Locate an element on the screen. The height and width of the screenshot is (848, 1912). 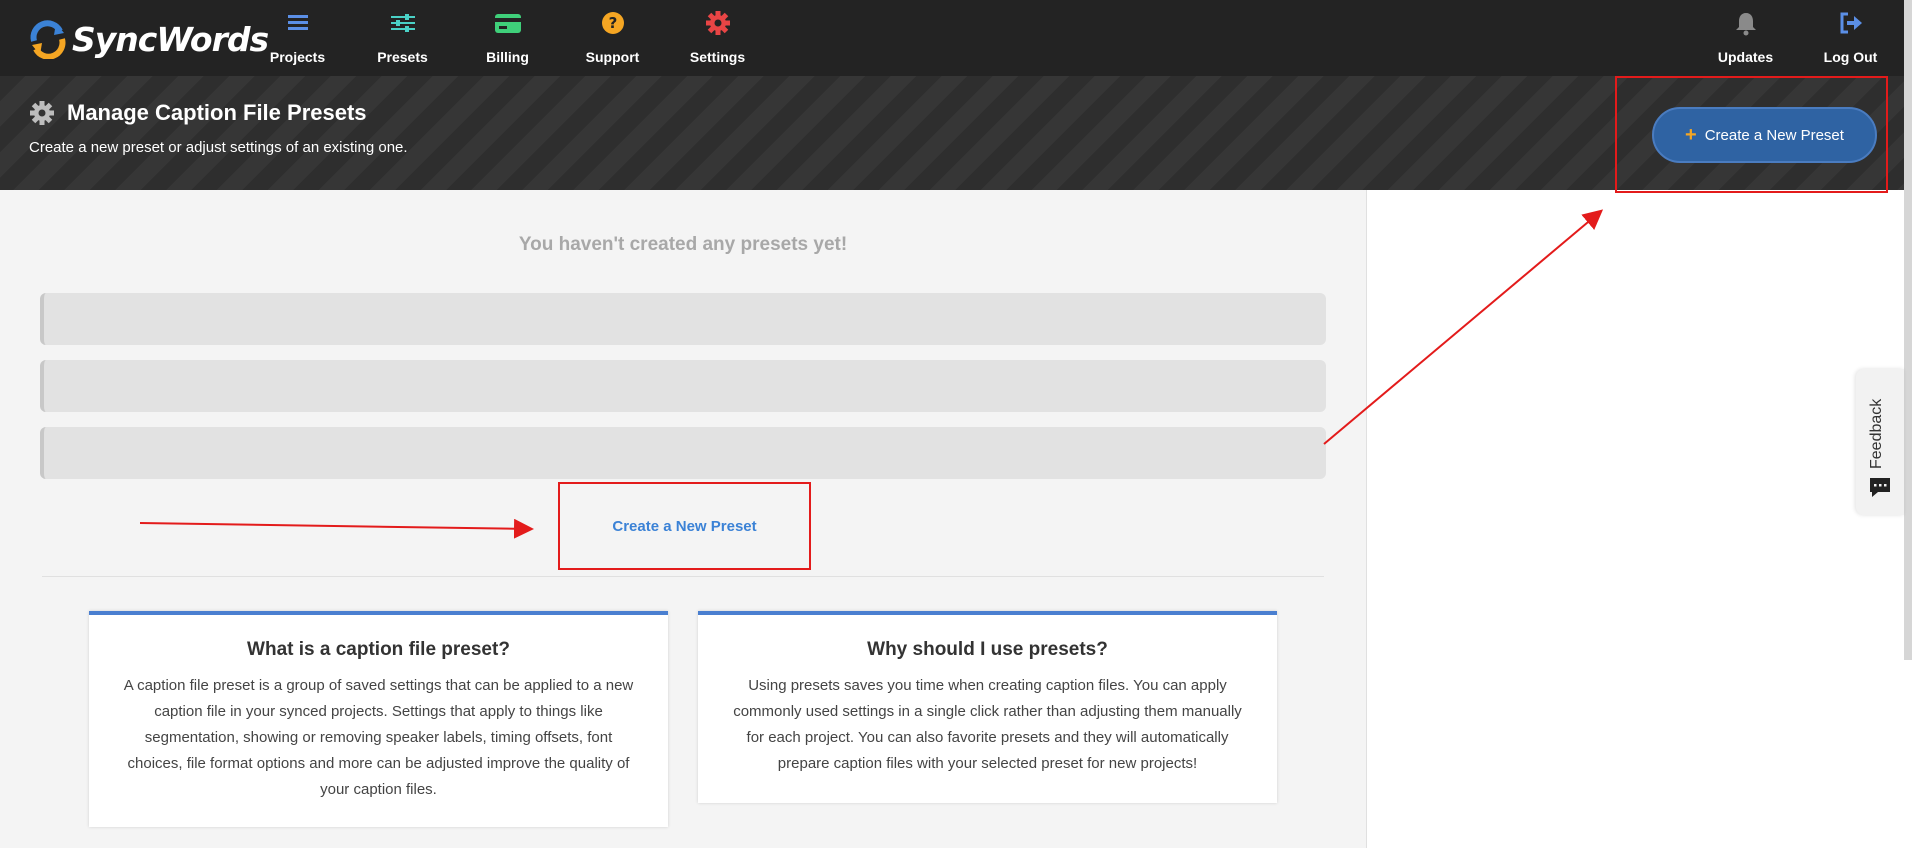
card-title: Why should I use presets? is located at coordinates (987, 649).